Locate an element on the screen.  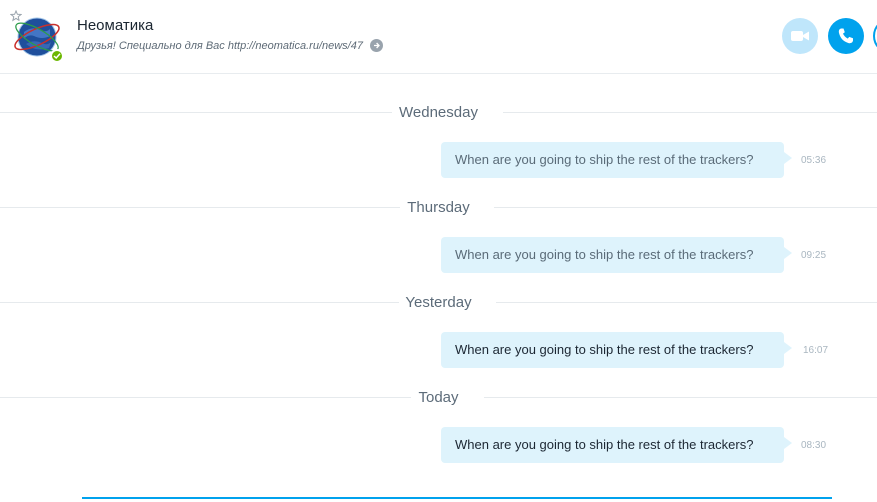
date-label: Thursday is located at coordinates (438, 207).